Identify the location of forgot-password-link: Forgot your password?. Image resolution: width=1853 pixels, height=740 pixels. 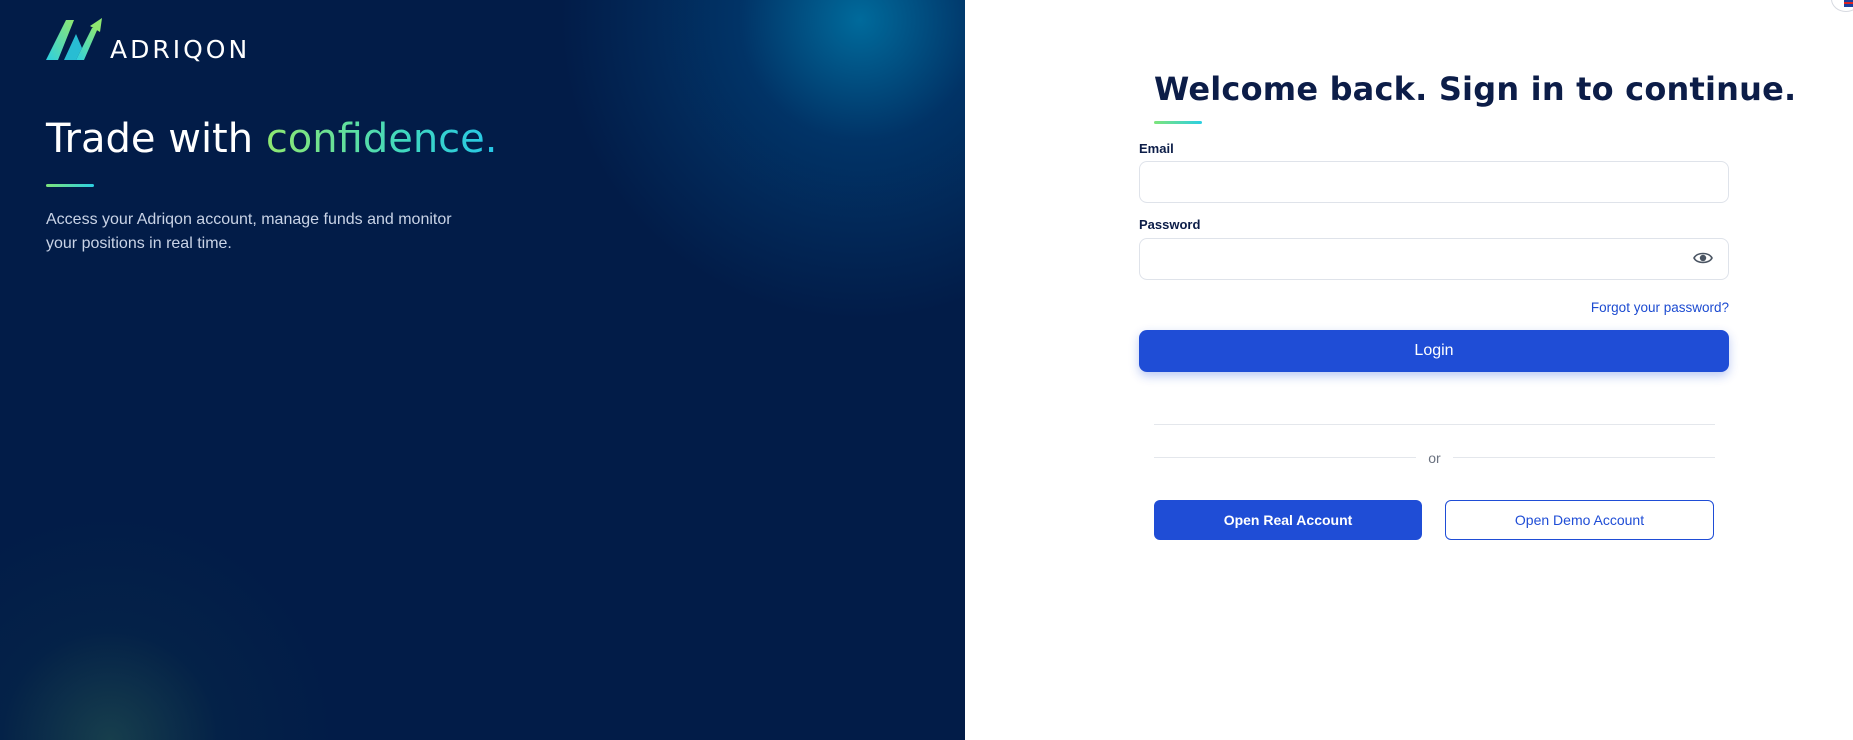
(1660, 307).